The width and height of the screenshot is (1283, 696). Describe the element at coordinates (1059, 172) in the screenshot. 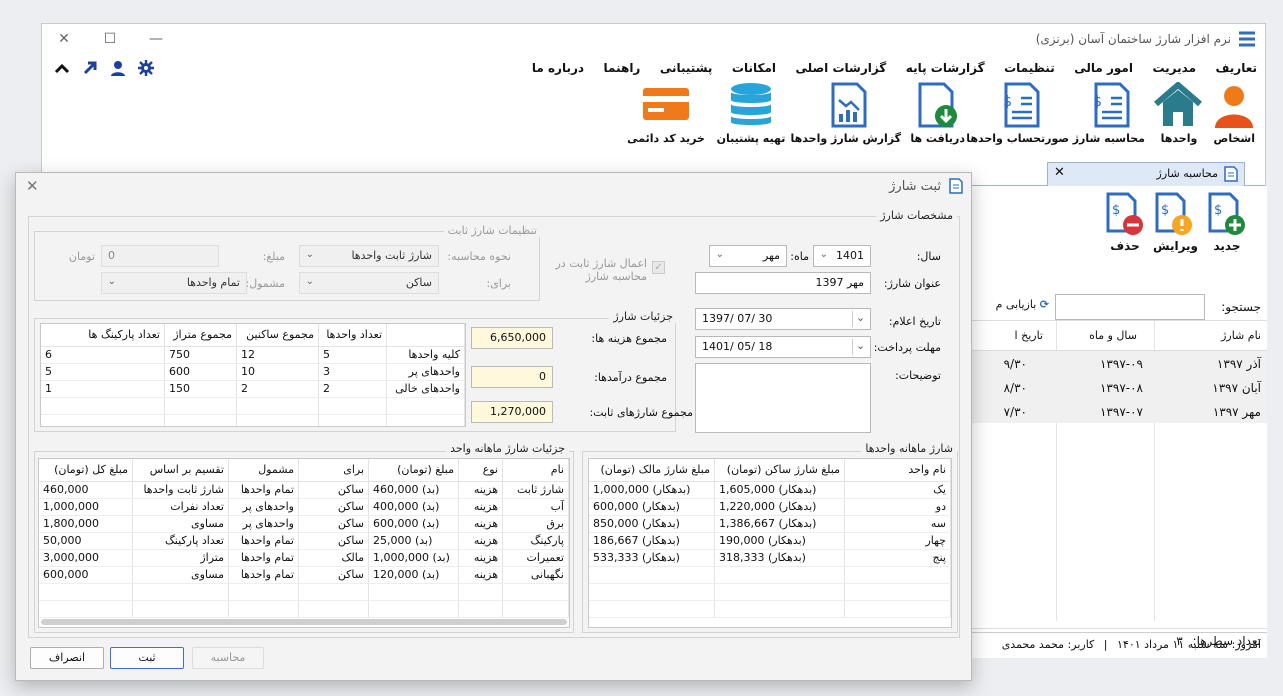

I see `tab-close-icon: ✕` at that location.